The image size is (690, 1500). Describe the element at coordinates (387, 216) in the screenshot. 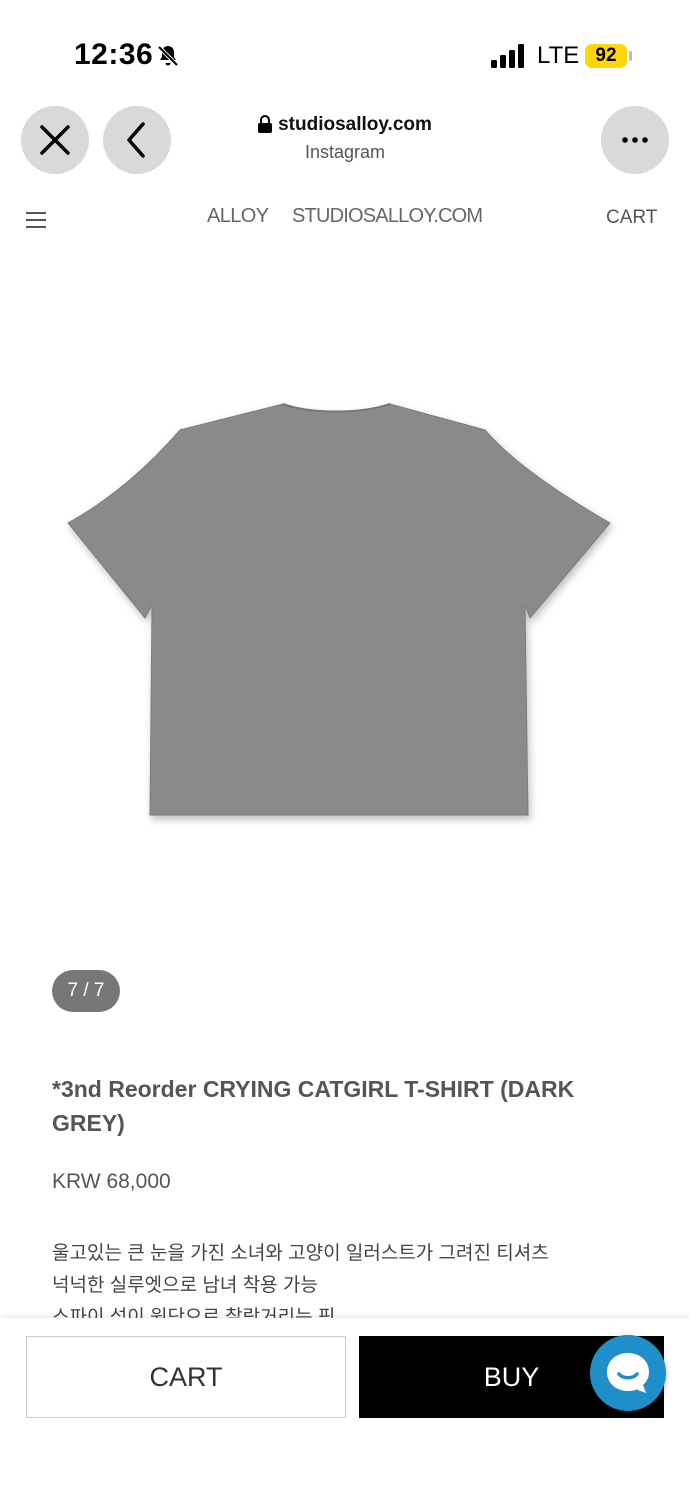

I see `site-name: STUDIOSALLOY.COM` at that location.